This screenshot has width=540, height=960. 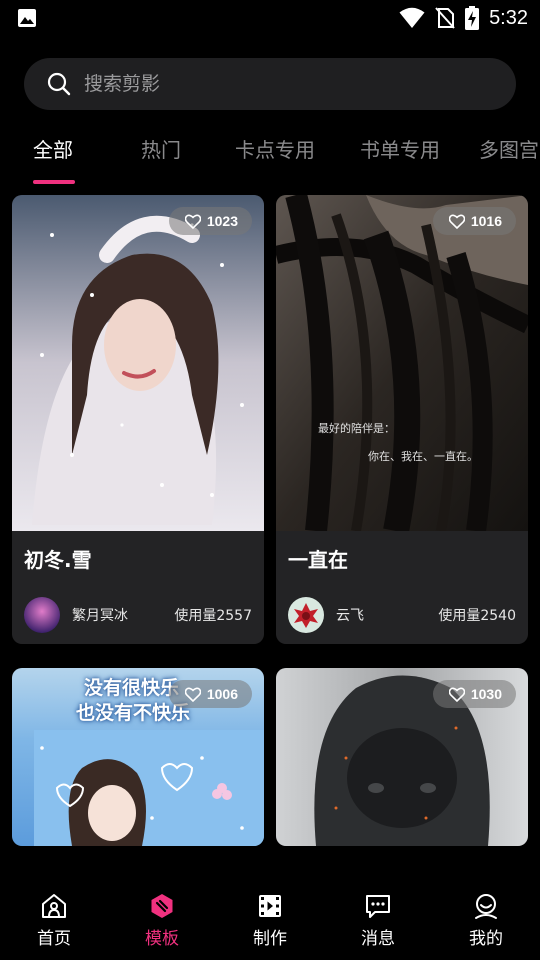 What do you see at coordinates (402, 757) in the screenshot?
I see `template-card: 1030` at bounding box center [402, 757].